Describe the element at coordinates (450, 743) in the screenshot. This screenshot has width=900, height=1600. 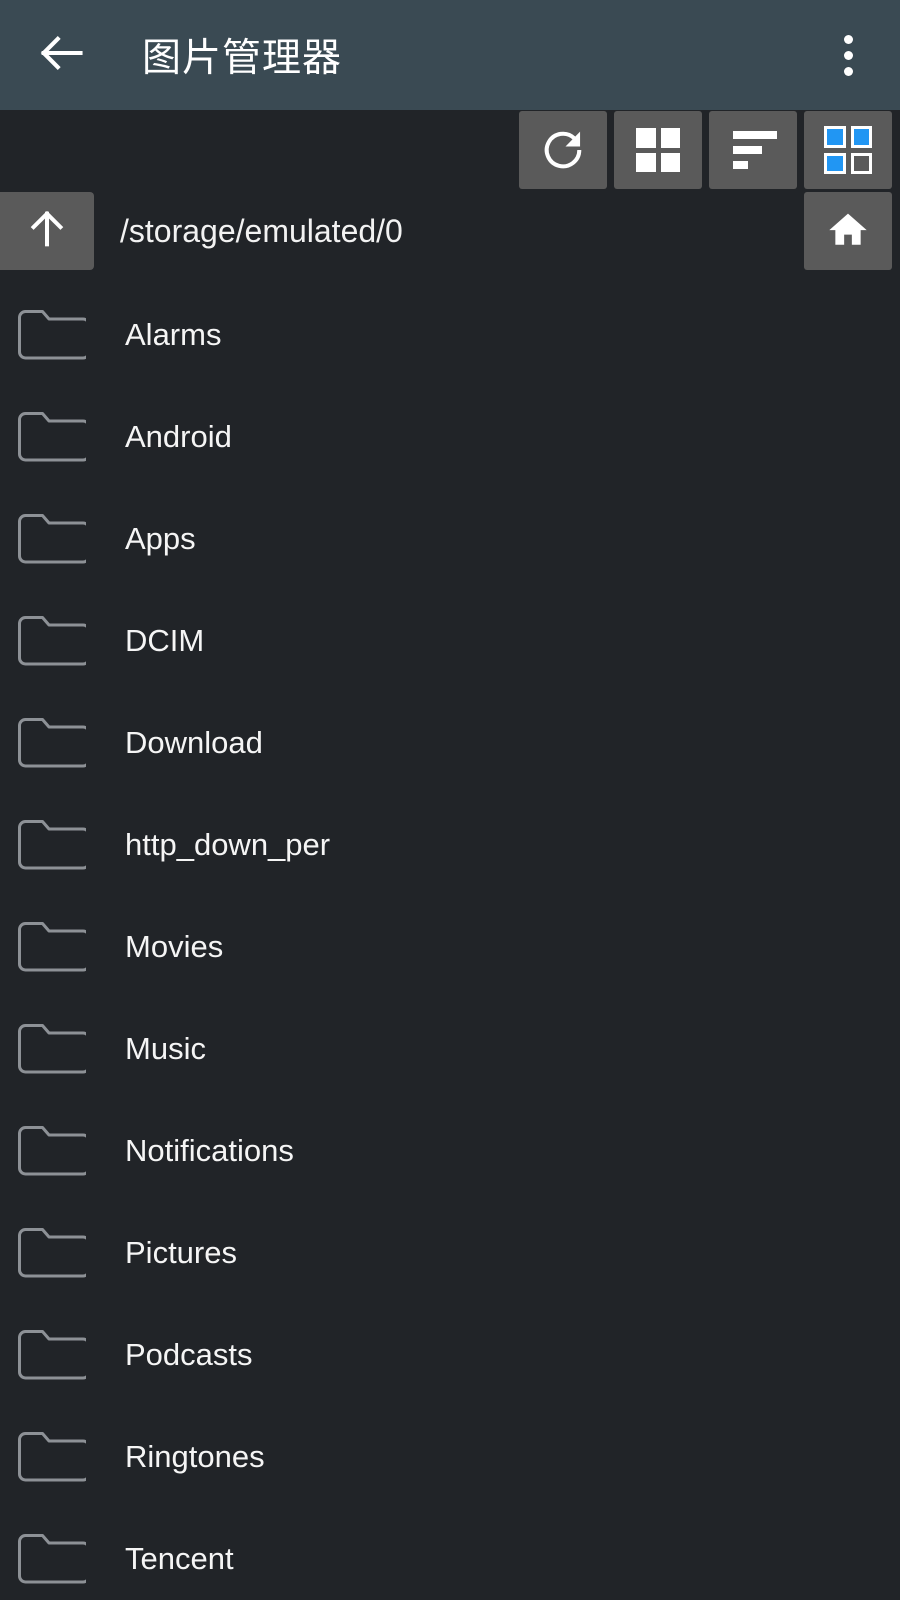
I see `file-list-item: Download` at that location.